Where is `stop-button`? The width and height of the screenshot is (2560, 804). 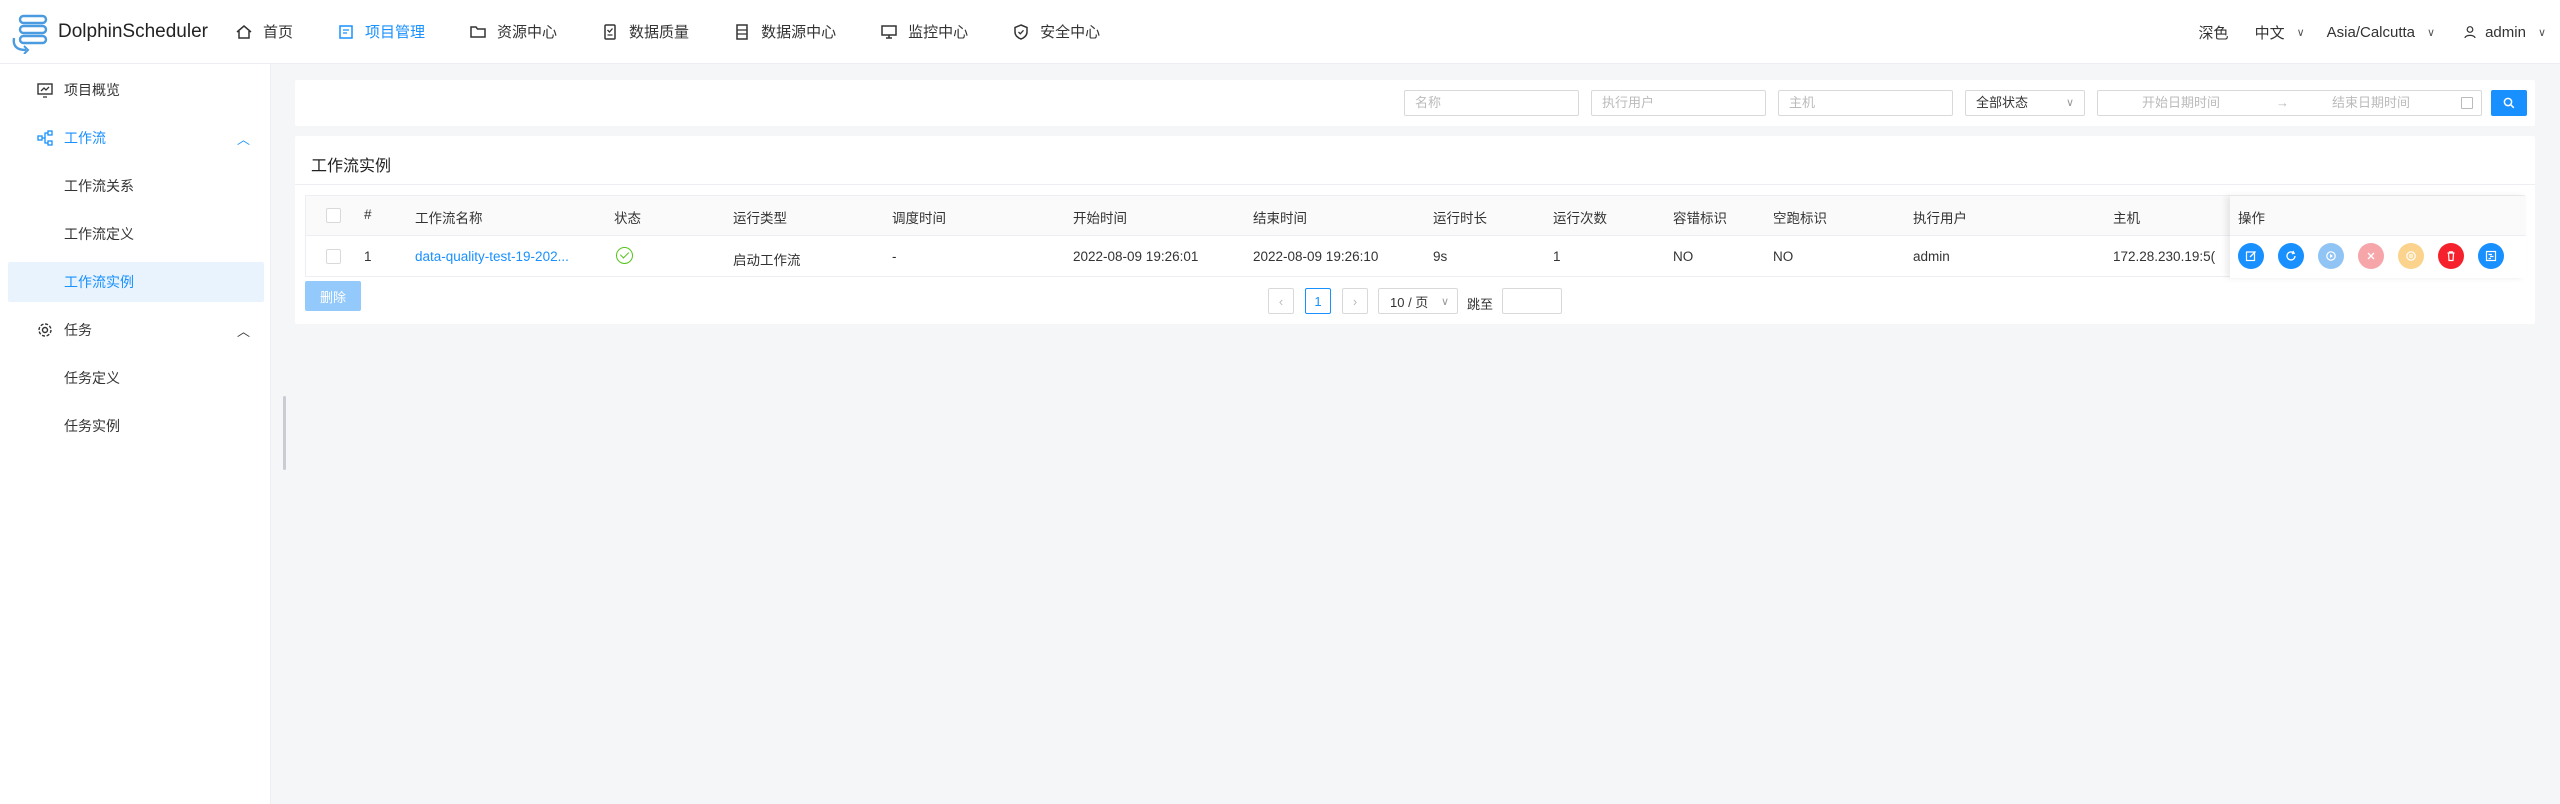
stop-button is located at coordinates (2371, 256).